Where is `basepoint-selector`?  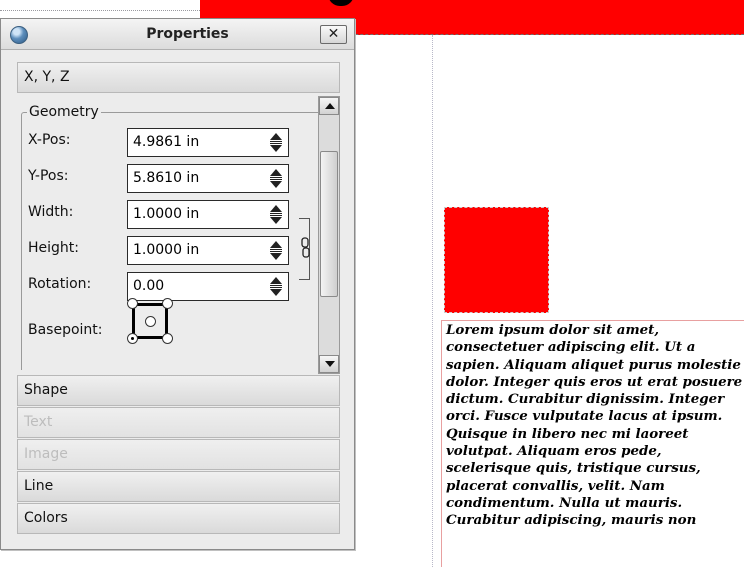
basepoint-selector is located at coordinates (150, 321).